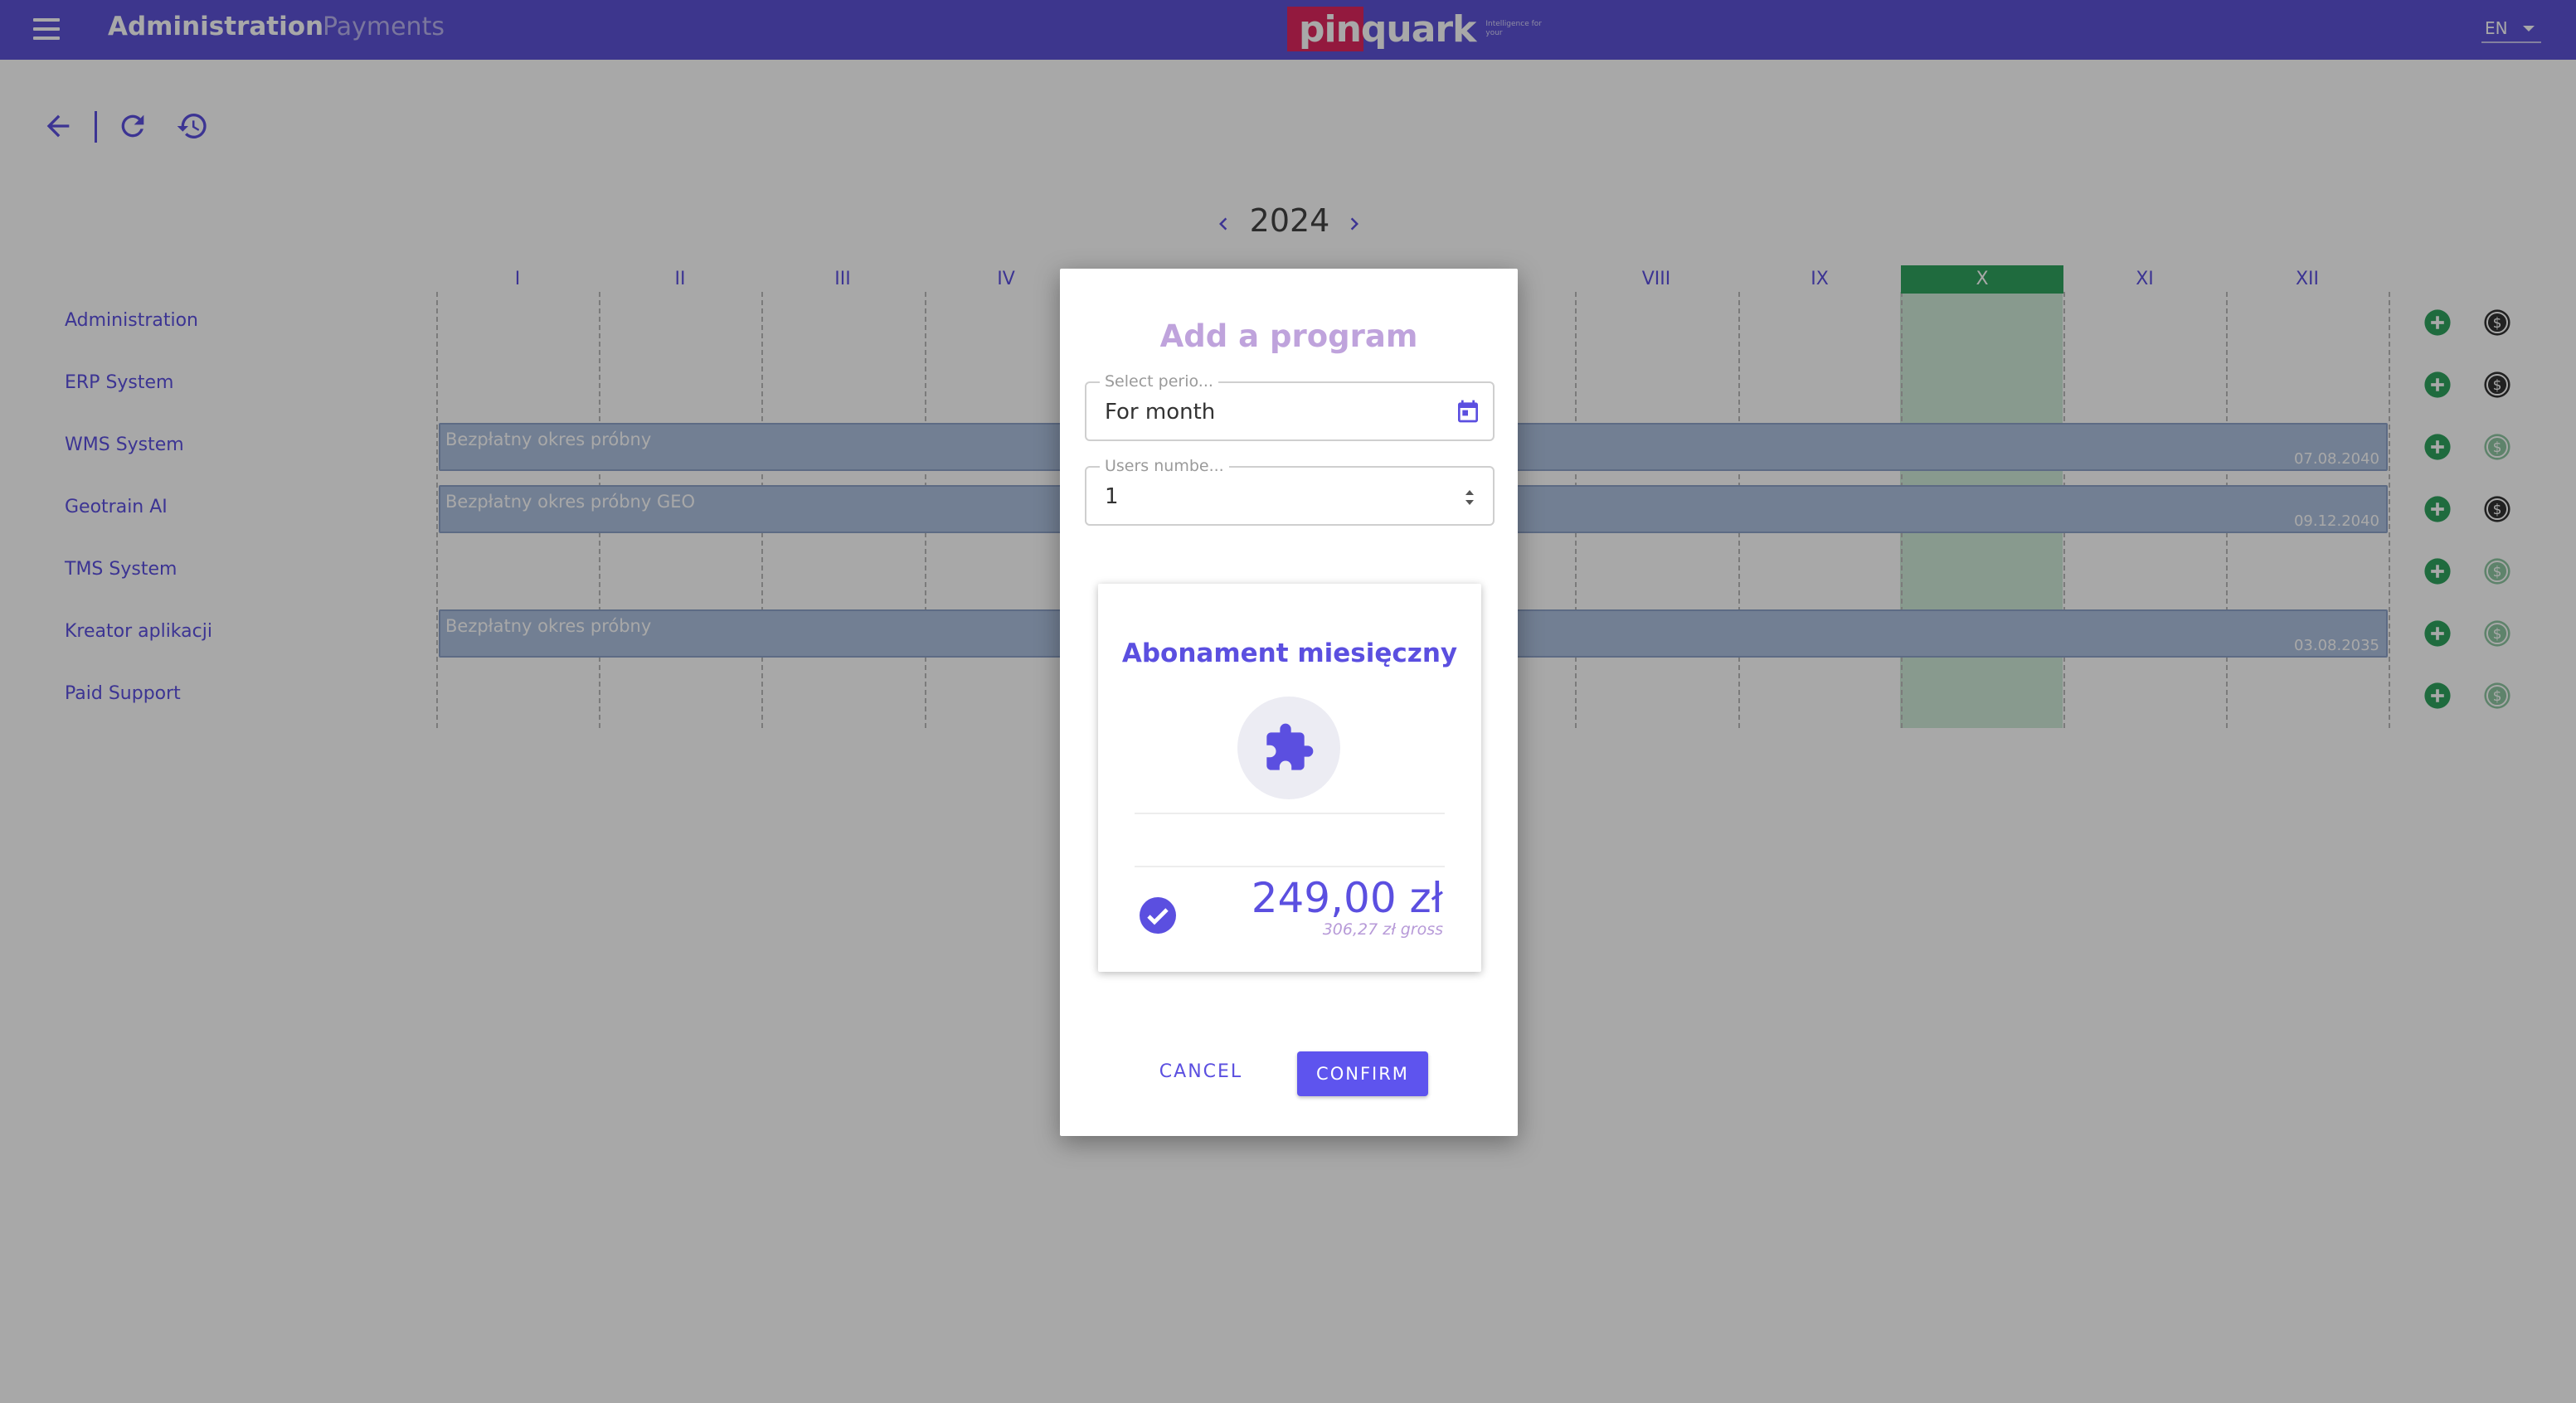  I want to click on cancel-button: CANCEL, so click(1201, 1072).